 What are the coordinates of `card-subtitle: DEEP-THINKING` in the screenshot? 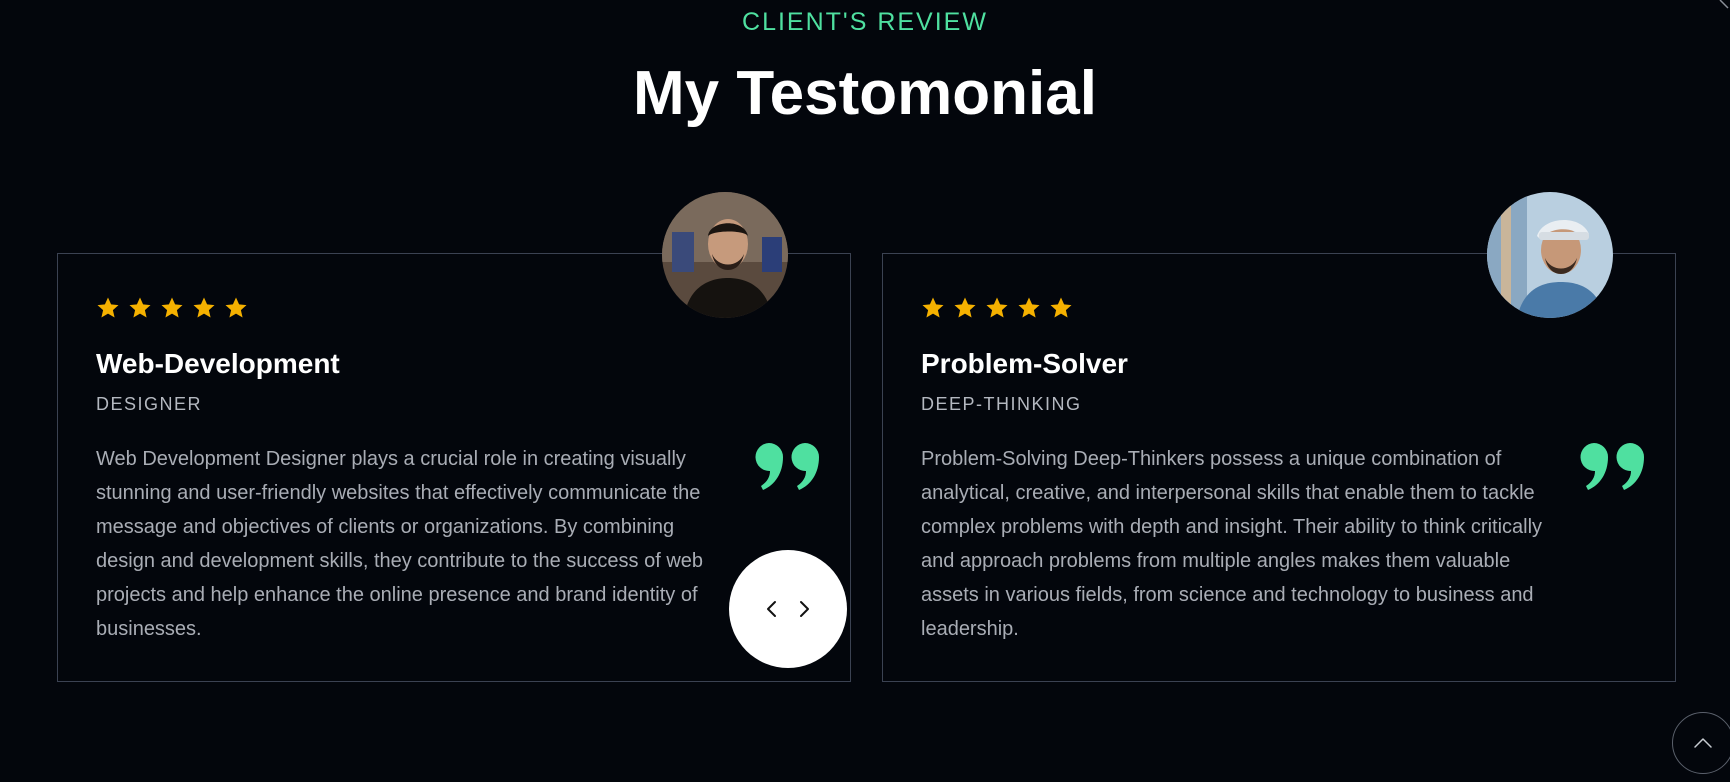 It's located at (1001, 404).